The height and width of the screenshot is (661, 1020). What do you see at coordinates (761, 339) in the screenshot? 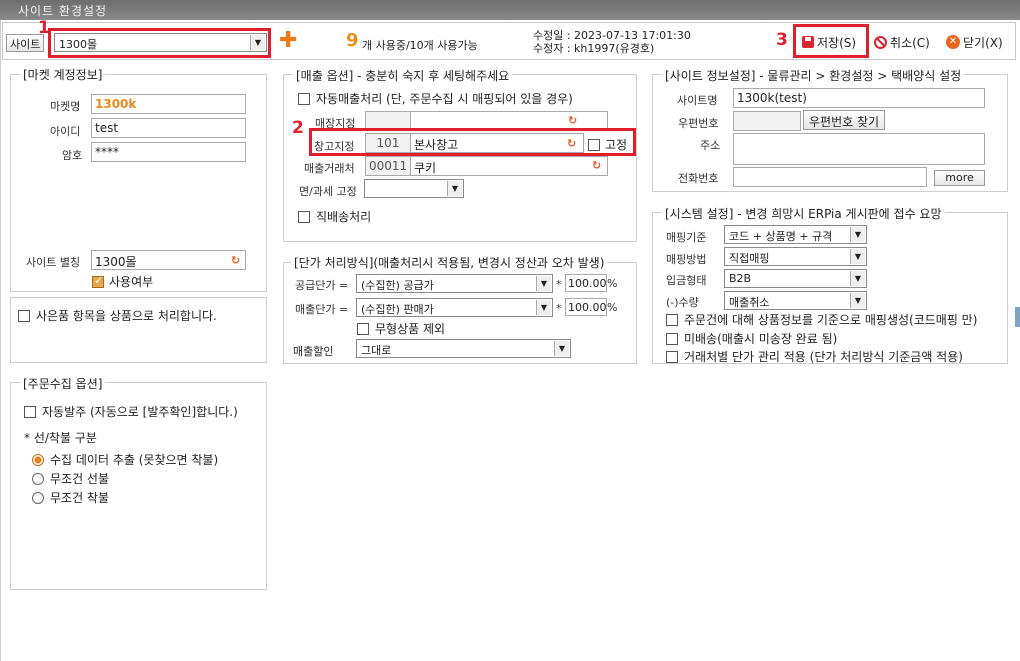
I see `undelivered-label: 미배송(매출시 미송장 완료 됨)` at bounding box center [761, 339].